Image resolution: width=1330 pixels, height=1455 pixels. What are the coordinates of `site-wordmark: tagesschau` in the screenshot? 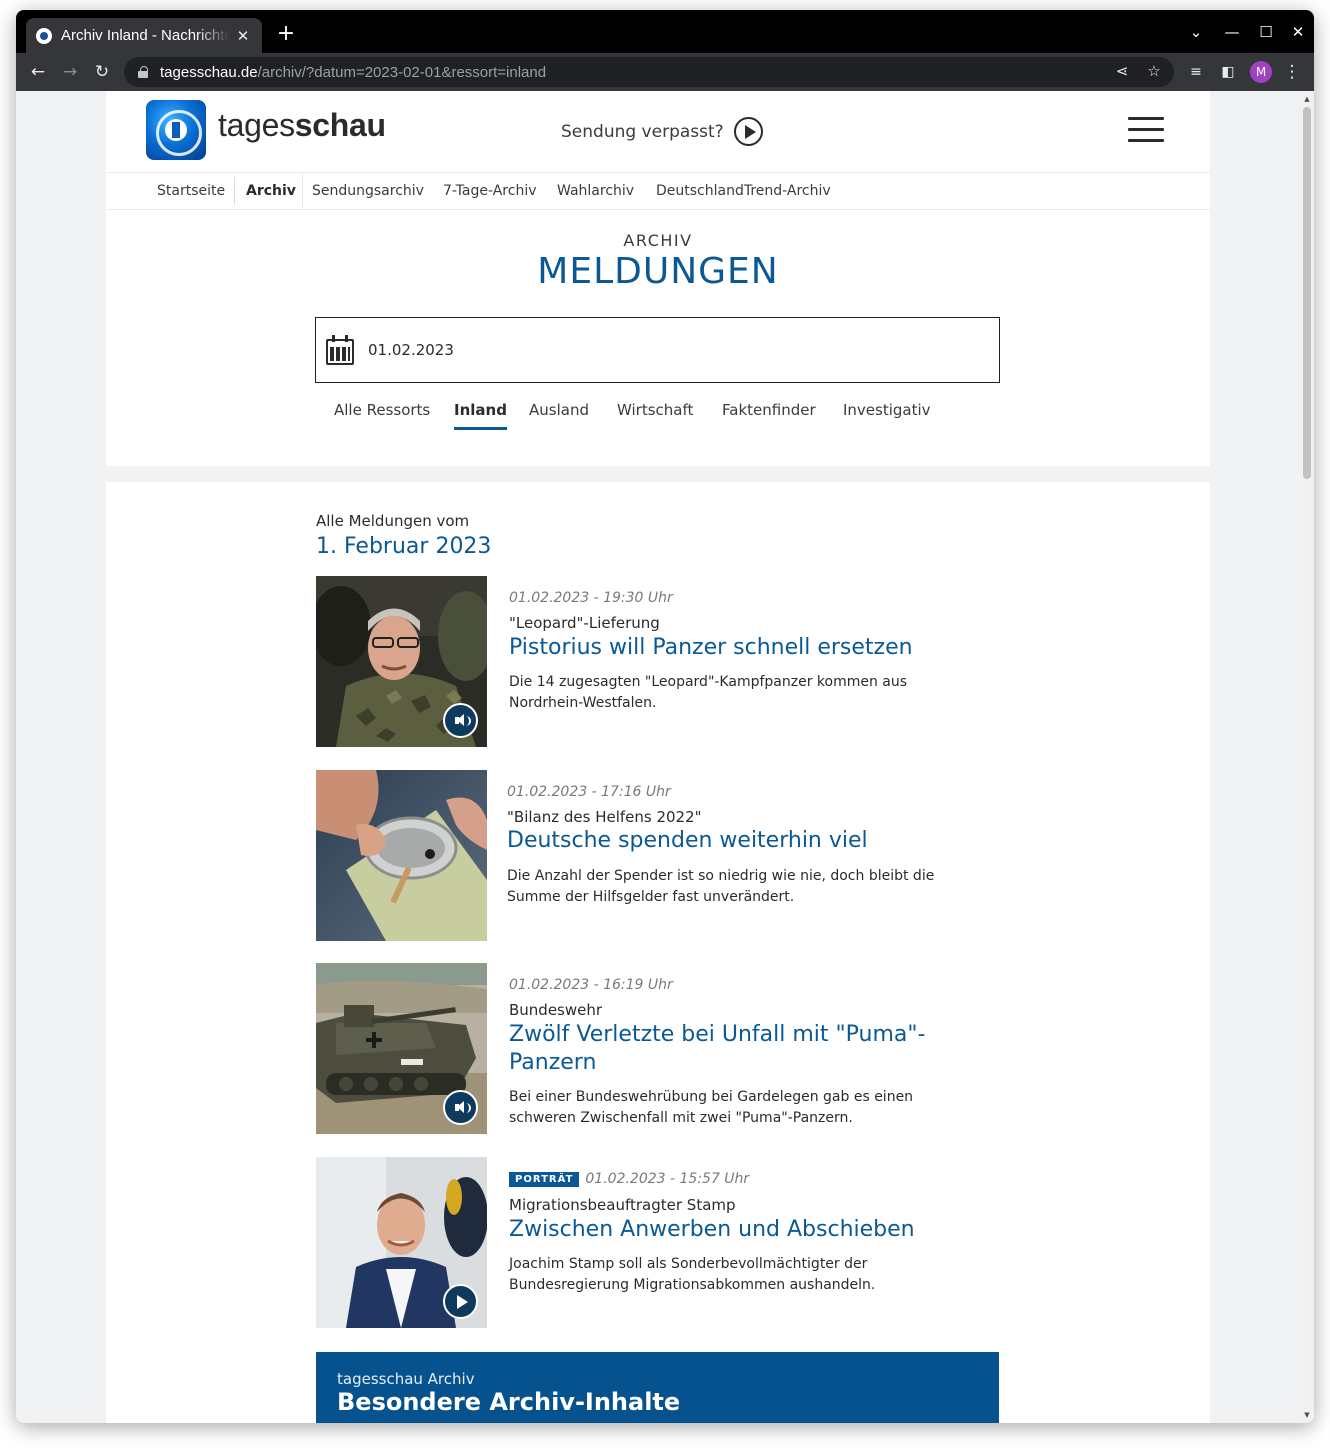 It's located at (302, 125).